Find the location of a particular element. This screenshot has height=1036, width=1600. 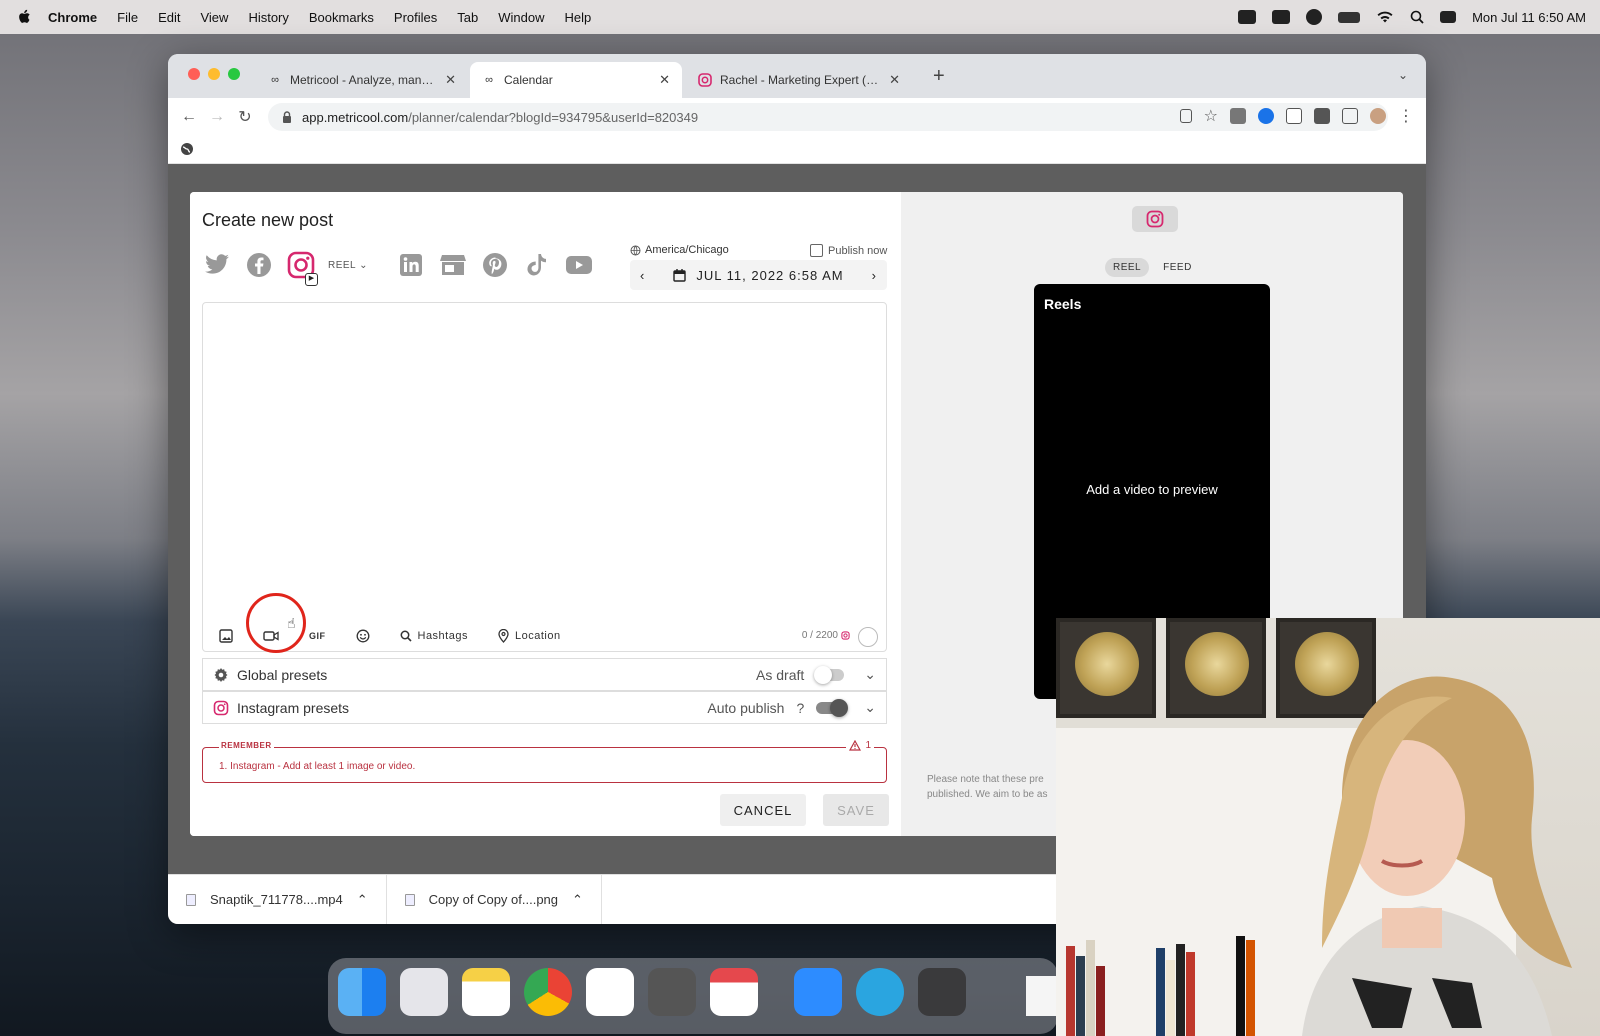

add-gif-button: GIF is located at coordinates (317, 636).